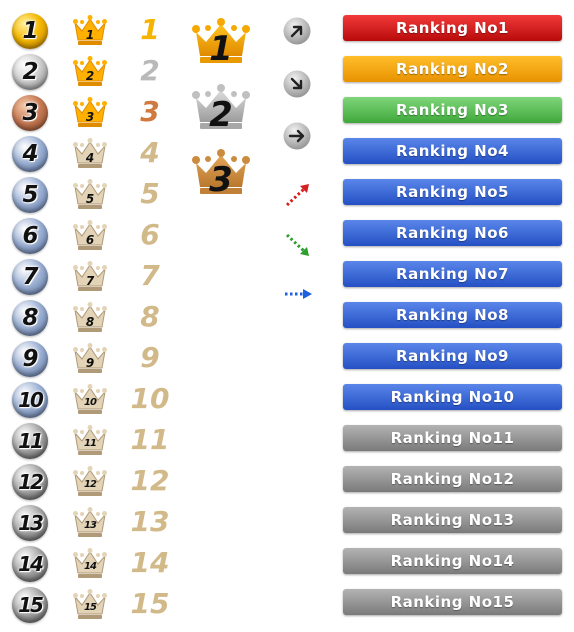 The height and width of the screenshot is (632, 574). I want to click on small-crown-icon: 5, so click(90, 194).